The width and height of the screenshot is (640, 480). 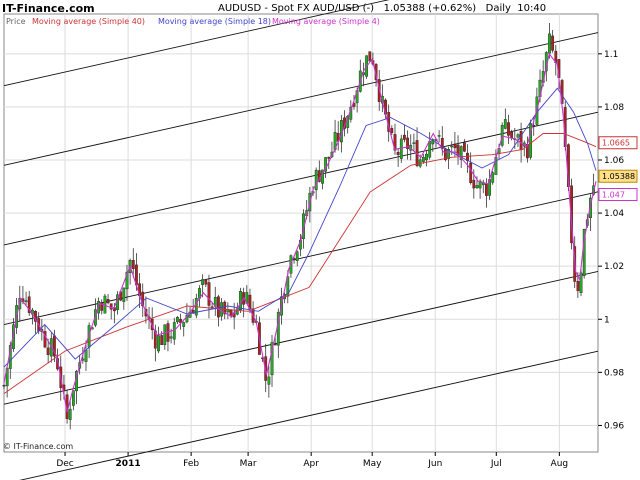 I want to click on x-tick-label: Jun, so click(x=434, y=464).